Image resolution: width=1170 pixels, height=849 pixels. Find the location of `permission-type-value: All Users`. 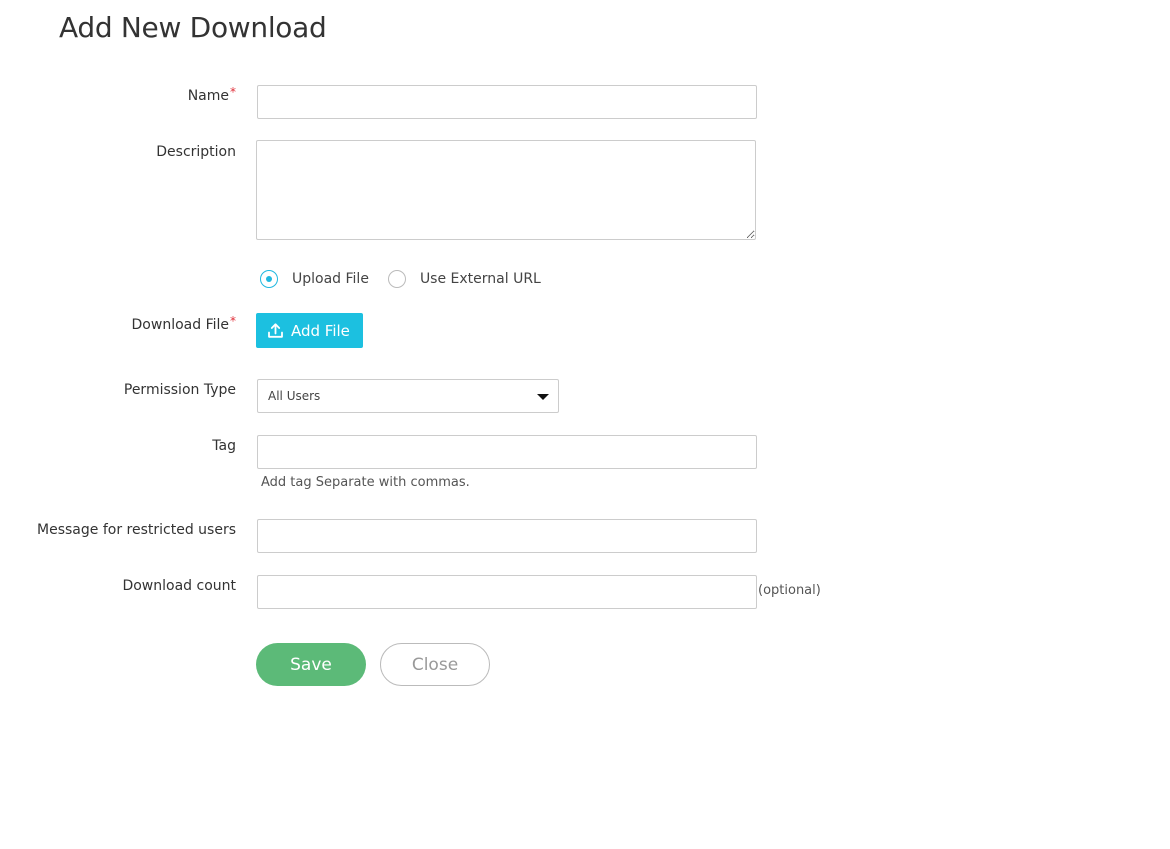

permission-type-value: All Users is located at coordinates (294, 396).